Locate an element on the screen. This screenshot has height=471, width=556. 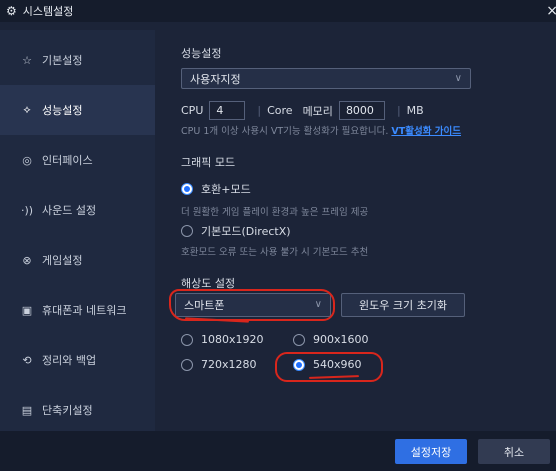
memory-input: 8000 is located at coordinates (361, 110).